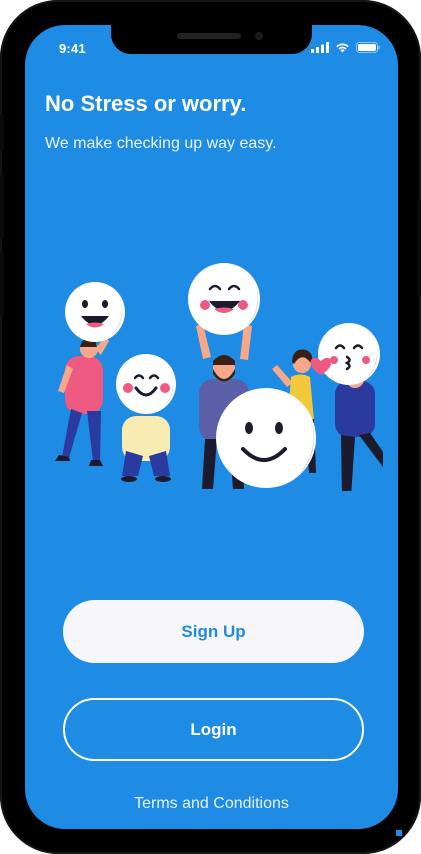 The height and width of the screenshot is (854, 421). What do you see at coordinates (342, 48) in the screenshot?
I see `wifi-icon` at bounding box center [342, 48].